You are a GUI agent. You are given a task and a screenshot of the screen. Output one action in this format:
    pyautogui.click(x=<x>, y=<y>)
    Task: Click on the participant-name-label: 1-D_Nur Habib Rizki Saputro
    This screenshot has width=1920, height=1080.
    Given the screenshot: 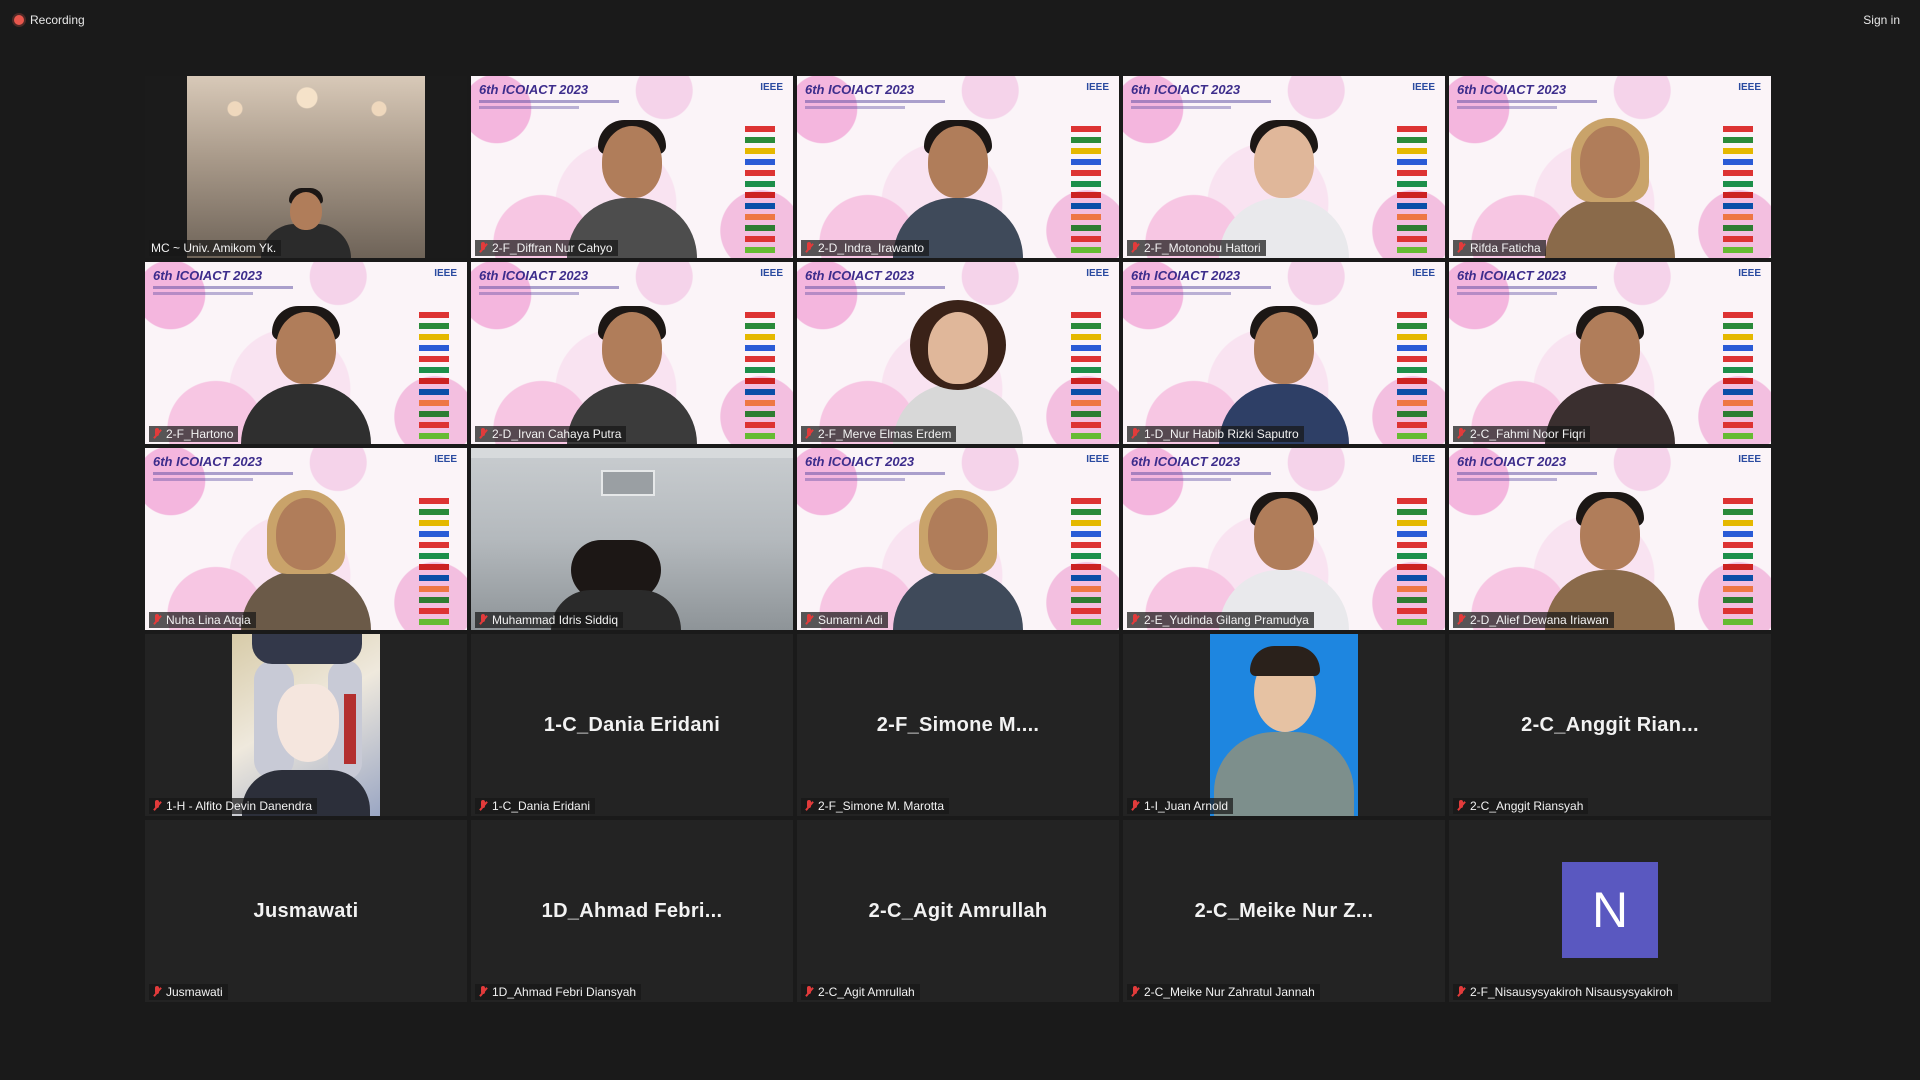 What is the action you would take?
    pyautogui.click(x=1215, y=434)
    